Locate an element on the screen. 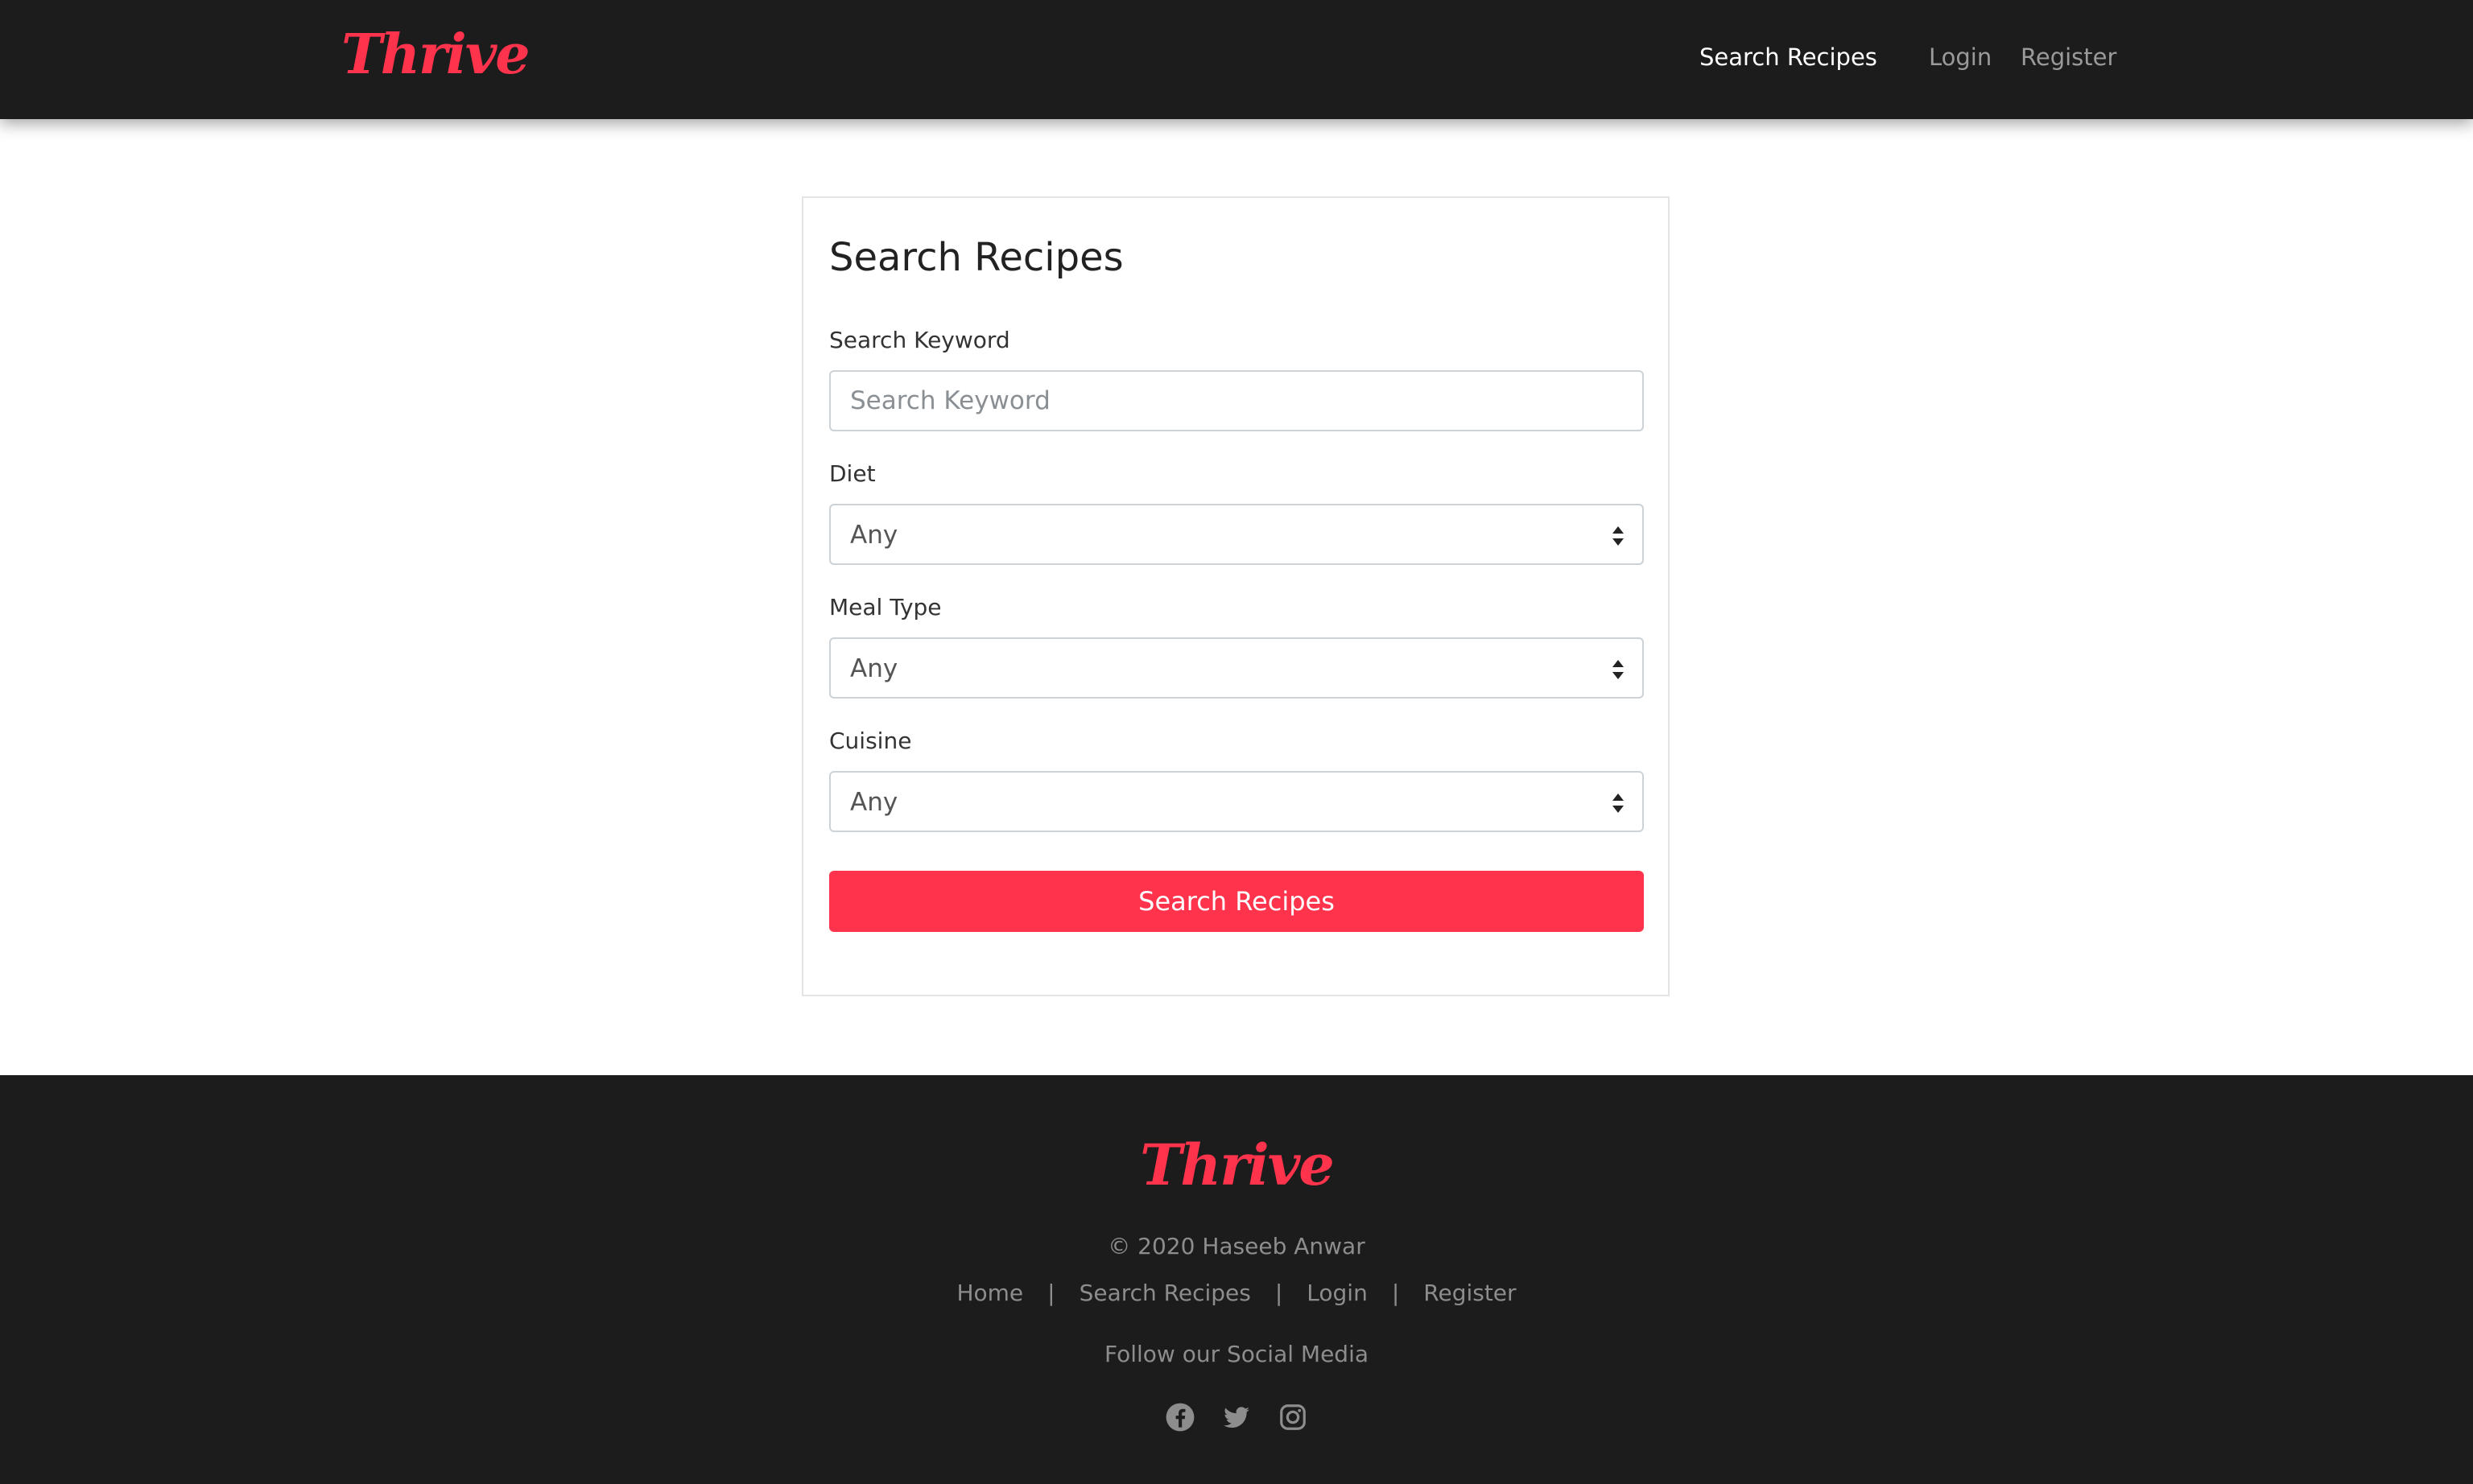  footer-link-register: Register is located at coordinates (1469, 1293).